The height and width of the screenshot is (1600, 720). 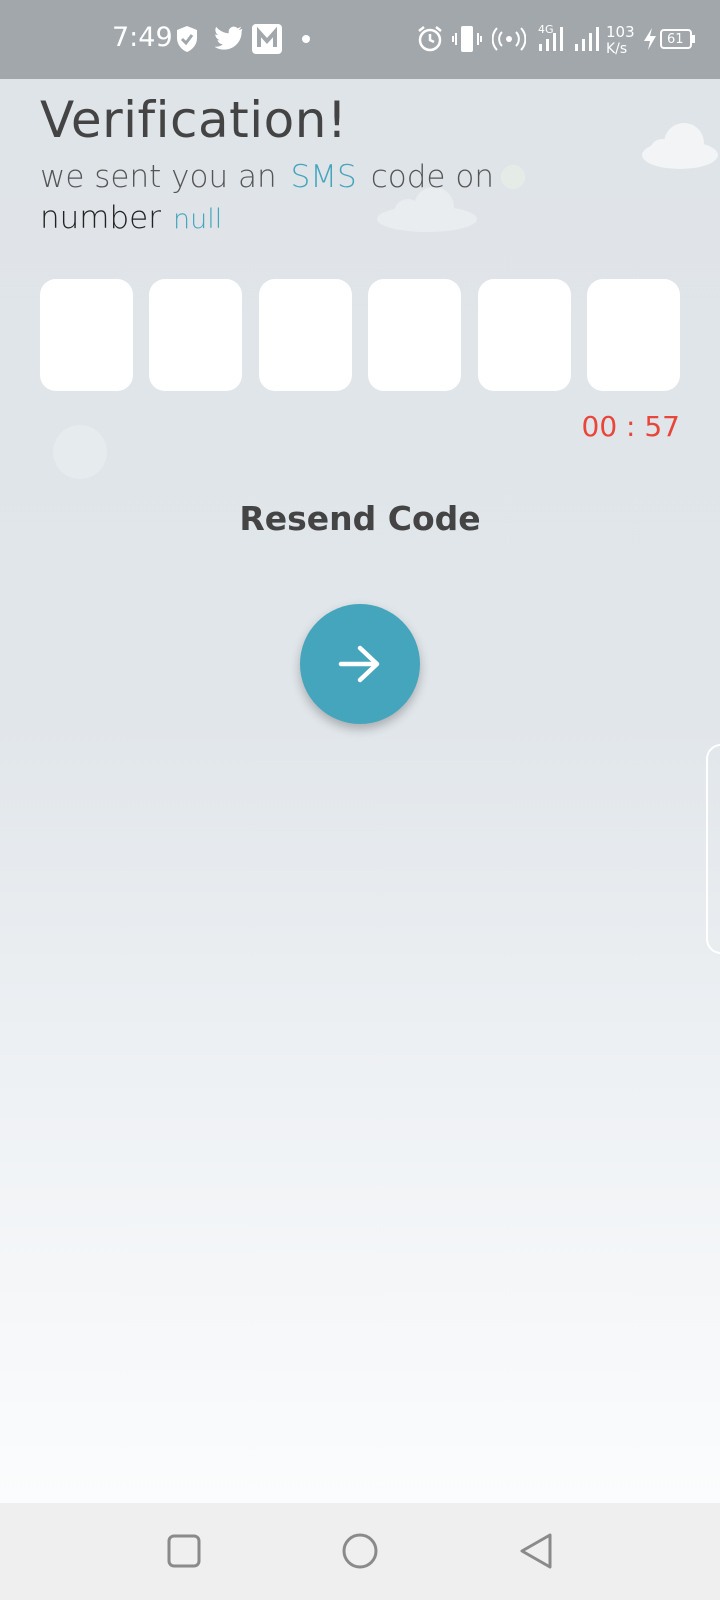 I want to click on vibrate-icon, so click(x=467, y=39).